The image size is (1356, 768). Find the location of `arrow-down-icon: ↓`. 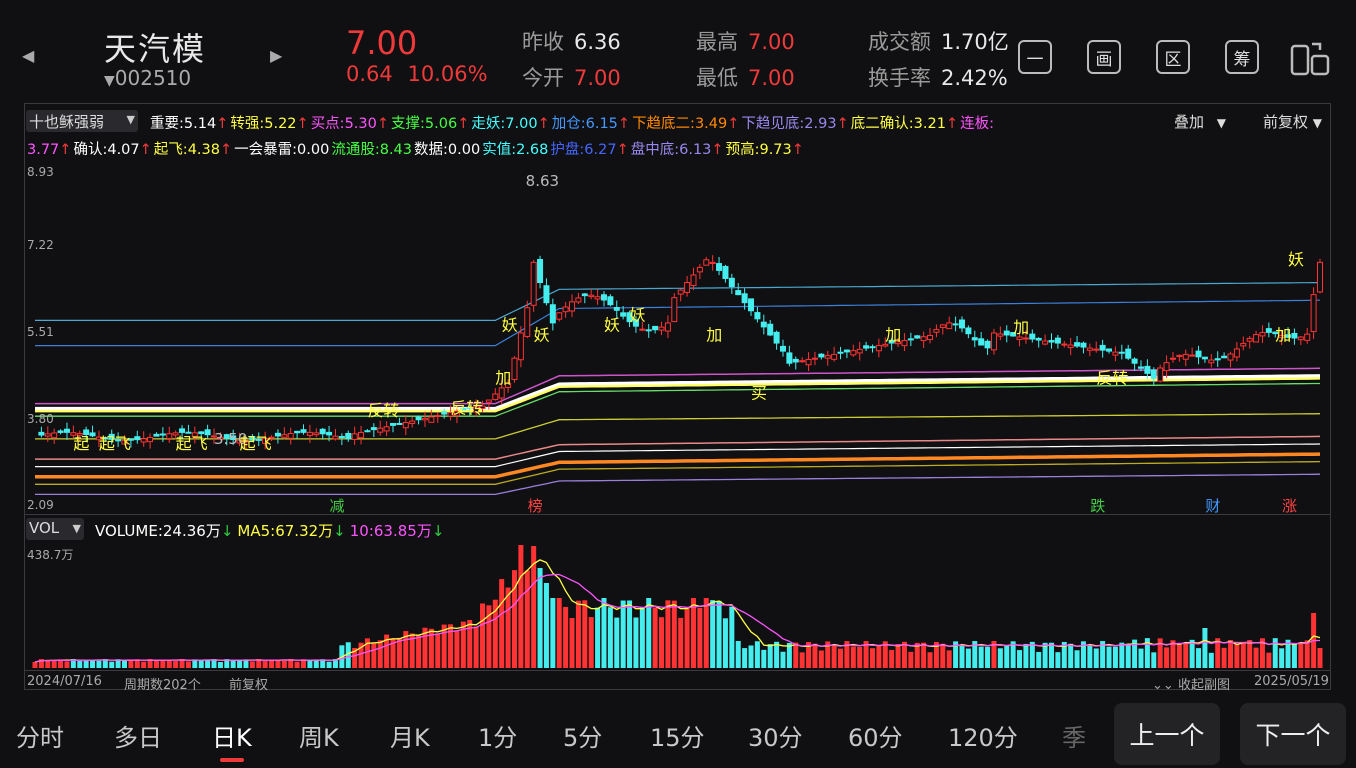

arrow-down-icon: ↓ is located at coordinates (438, 531).